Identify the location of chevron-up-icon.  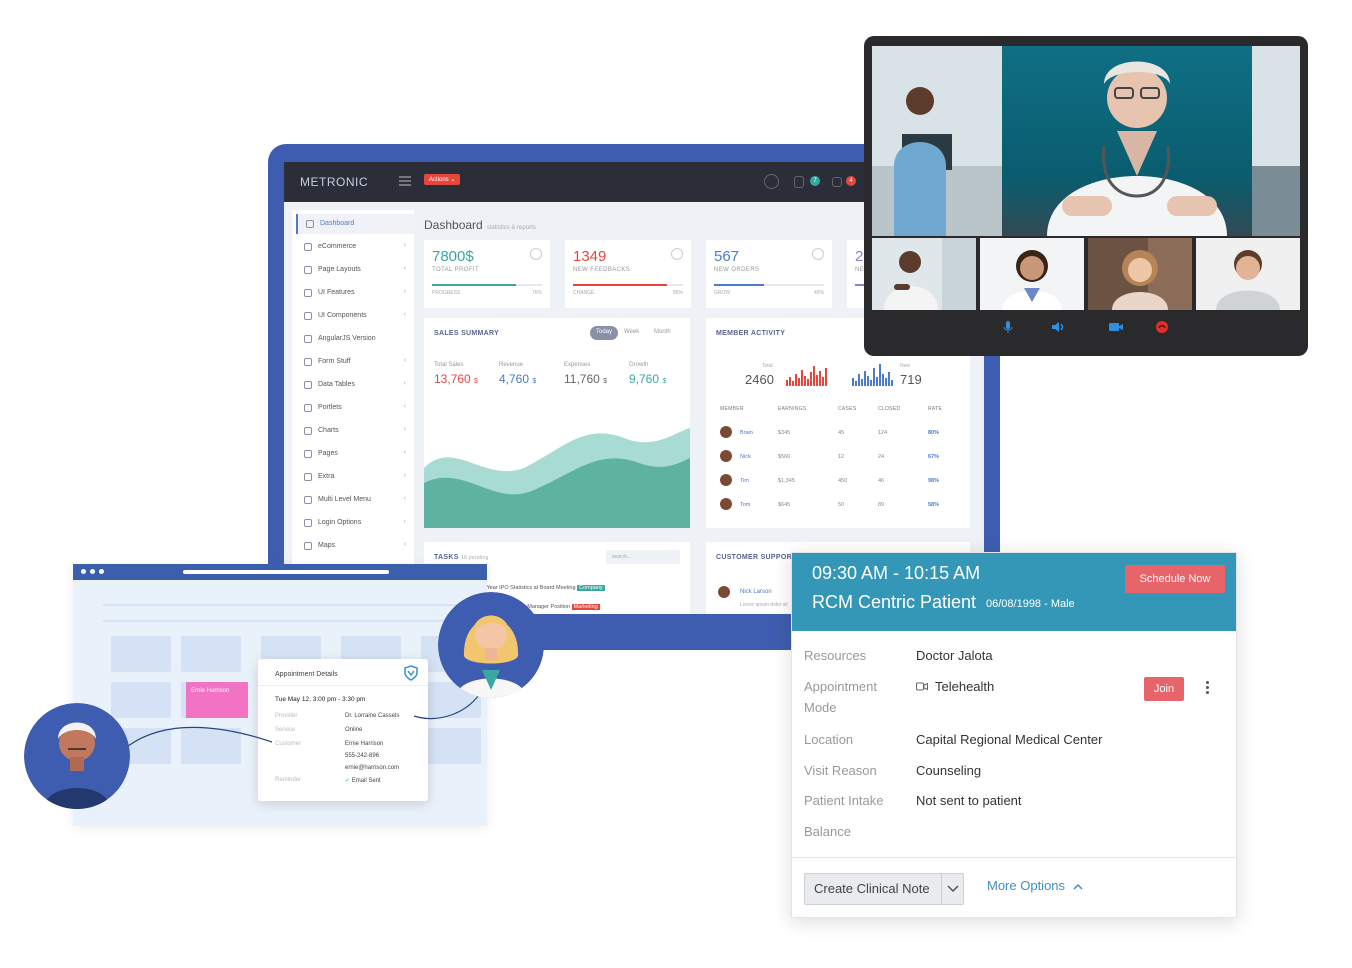
(1078, 887).